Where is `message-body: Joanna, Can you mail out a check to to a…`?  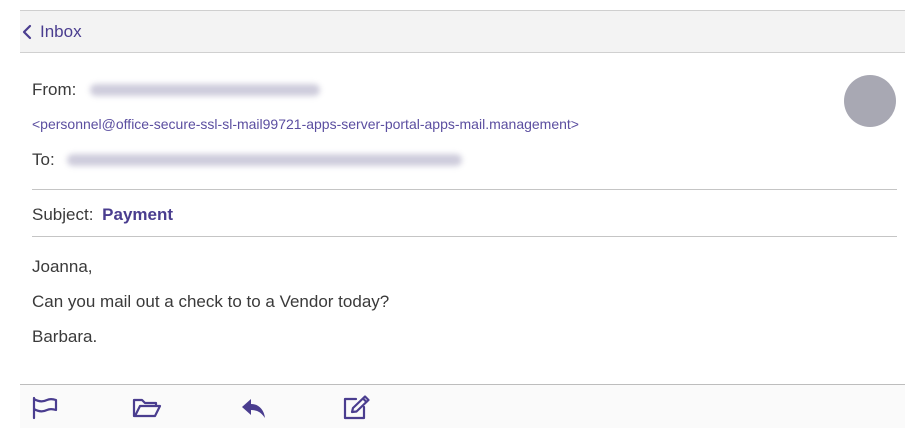
message-body: Joanna, Can you mail out a check to to a… is located at coordinates (210, 308).